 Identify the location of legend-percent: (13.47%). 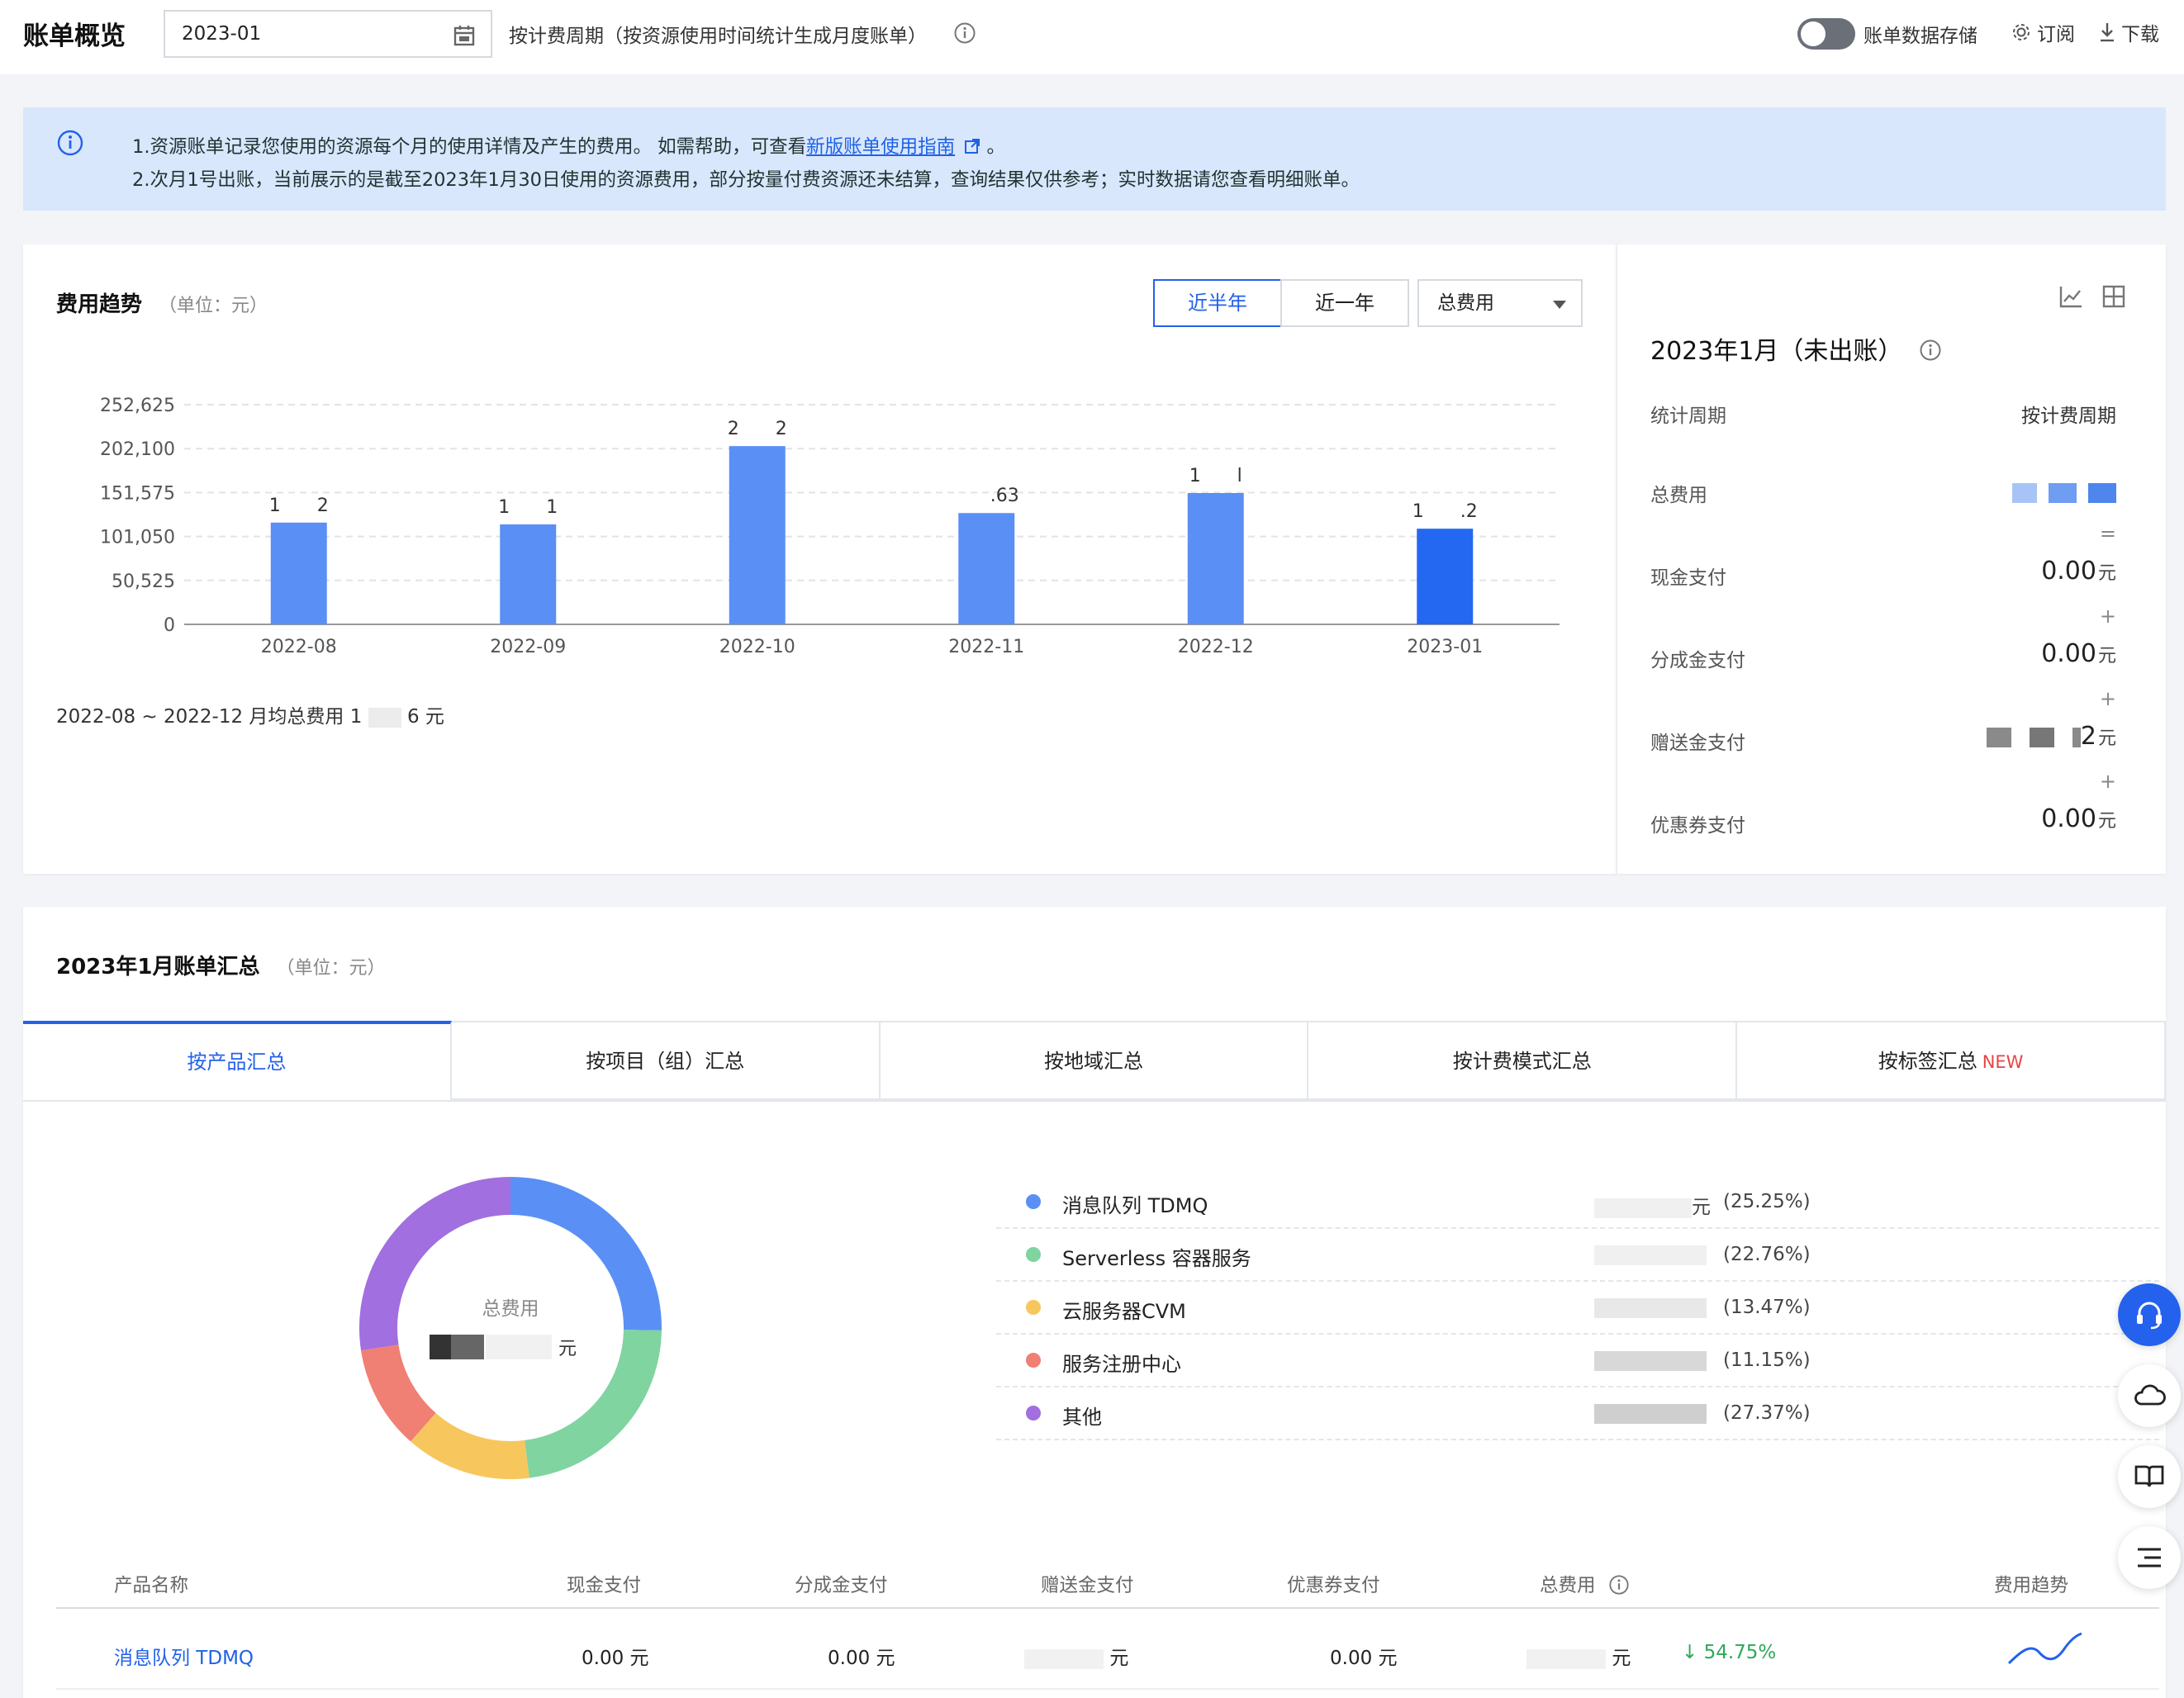
(1767, 1307).